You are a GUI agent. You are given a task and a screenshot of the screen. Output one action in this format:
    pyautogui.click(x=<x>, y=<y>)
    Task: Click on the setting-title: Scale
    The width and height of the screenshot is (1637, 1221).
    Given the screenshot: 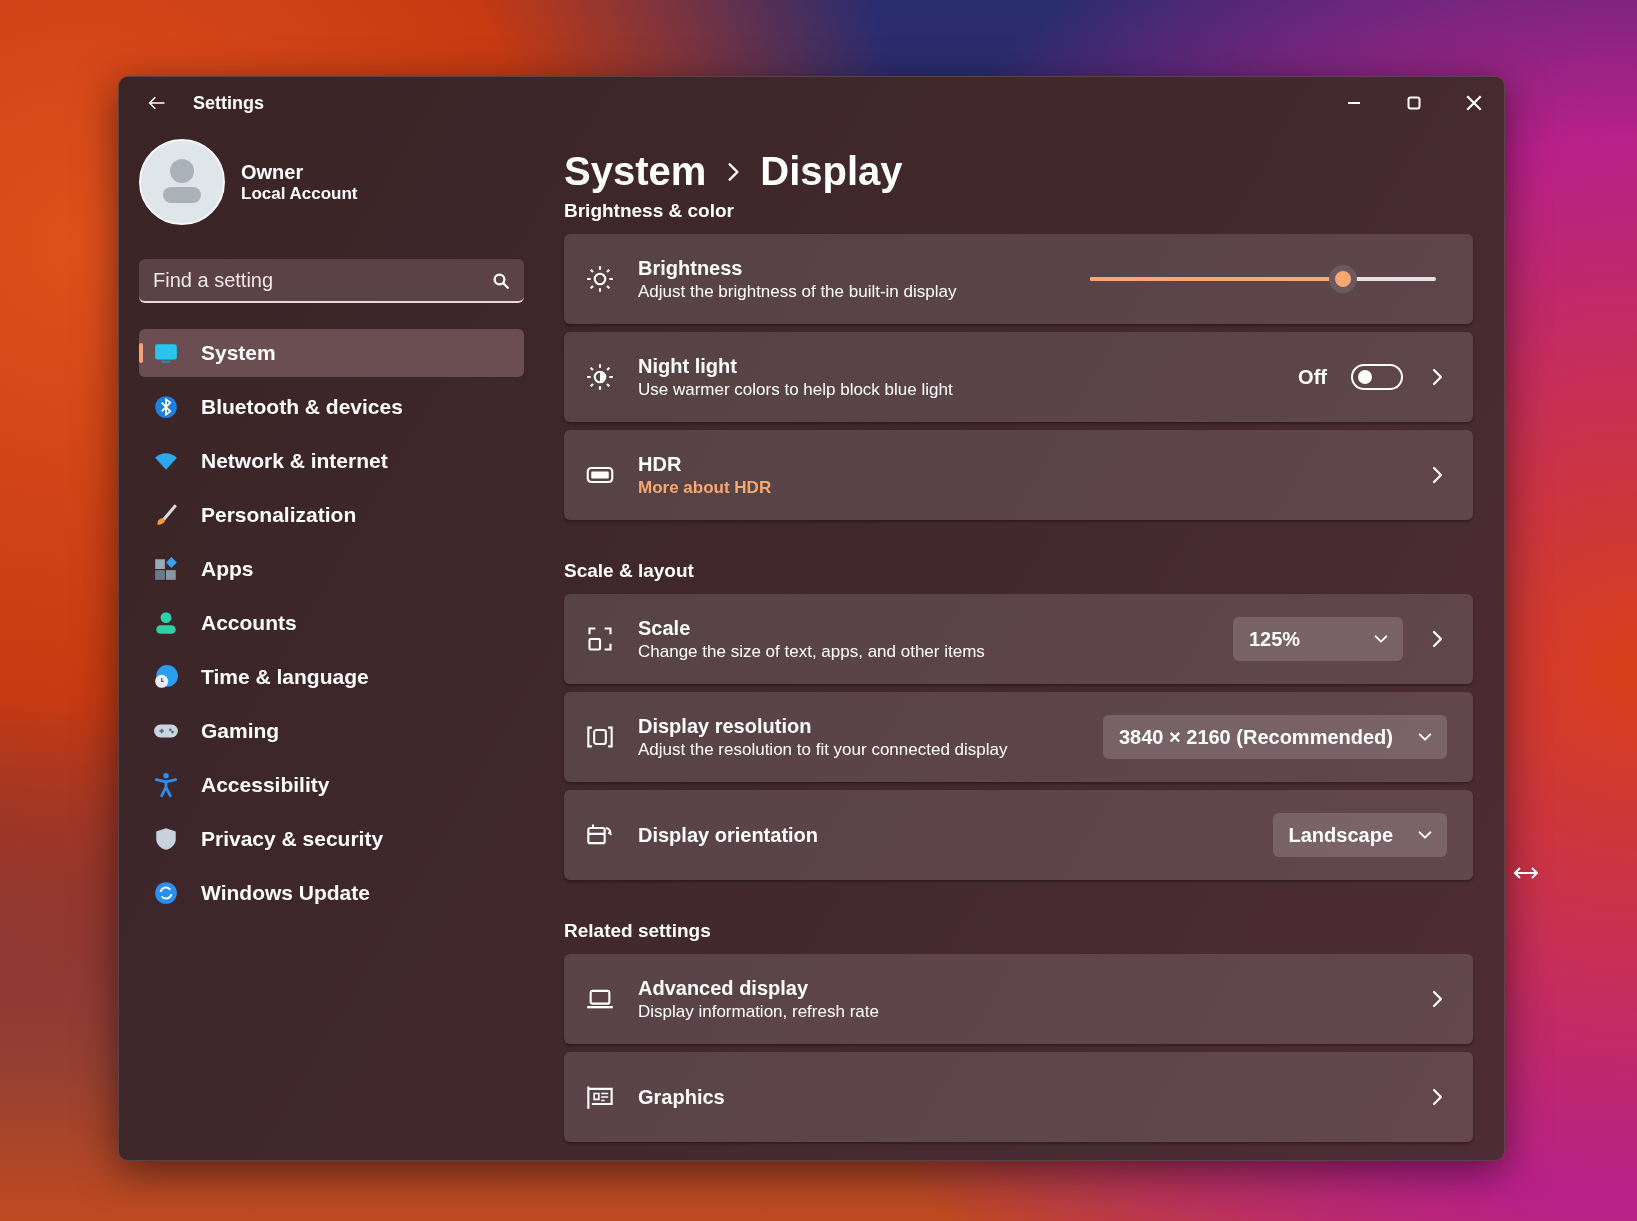 What is the action you would take?
    pyautogui.click(x=665, y=628)
    